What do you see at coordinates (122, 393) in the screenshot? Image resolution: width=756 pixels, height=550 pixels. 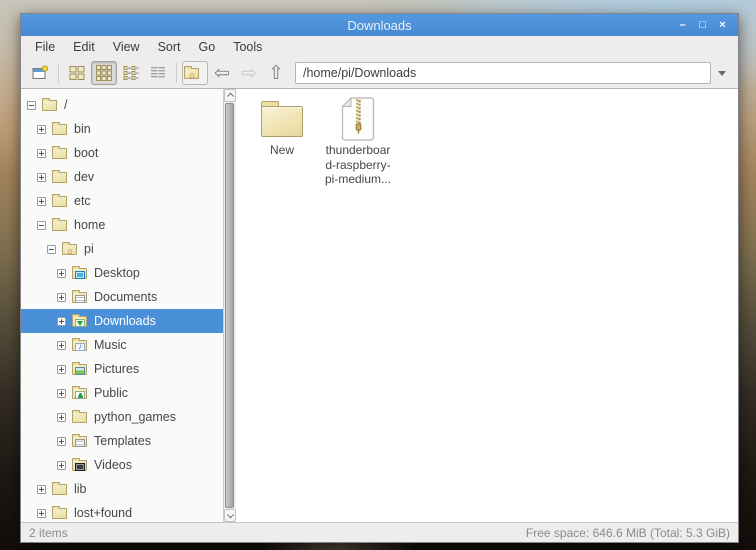 I see `tree-item-public: Public` at bounding box center [122, 393].